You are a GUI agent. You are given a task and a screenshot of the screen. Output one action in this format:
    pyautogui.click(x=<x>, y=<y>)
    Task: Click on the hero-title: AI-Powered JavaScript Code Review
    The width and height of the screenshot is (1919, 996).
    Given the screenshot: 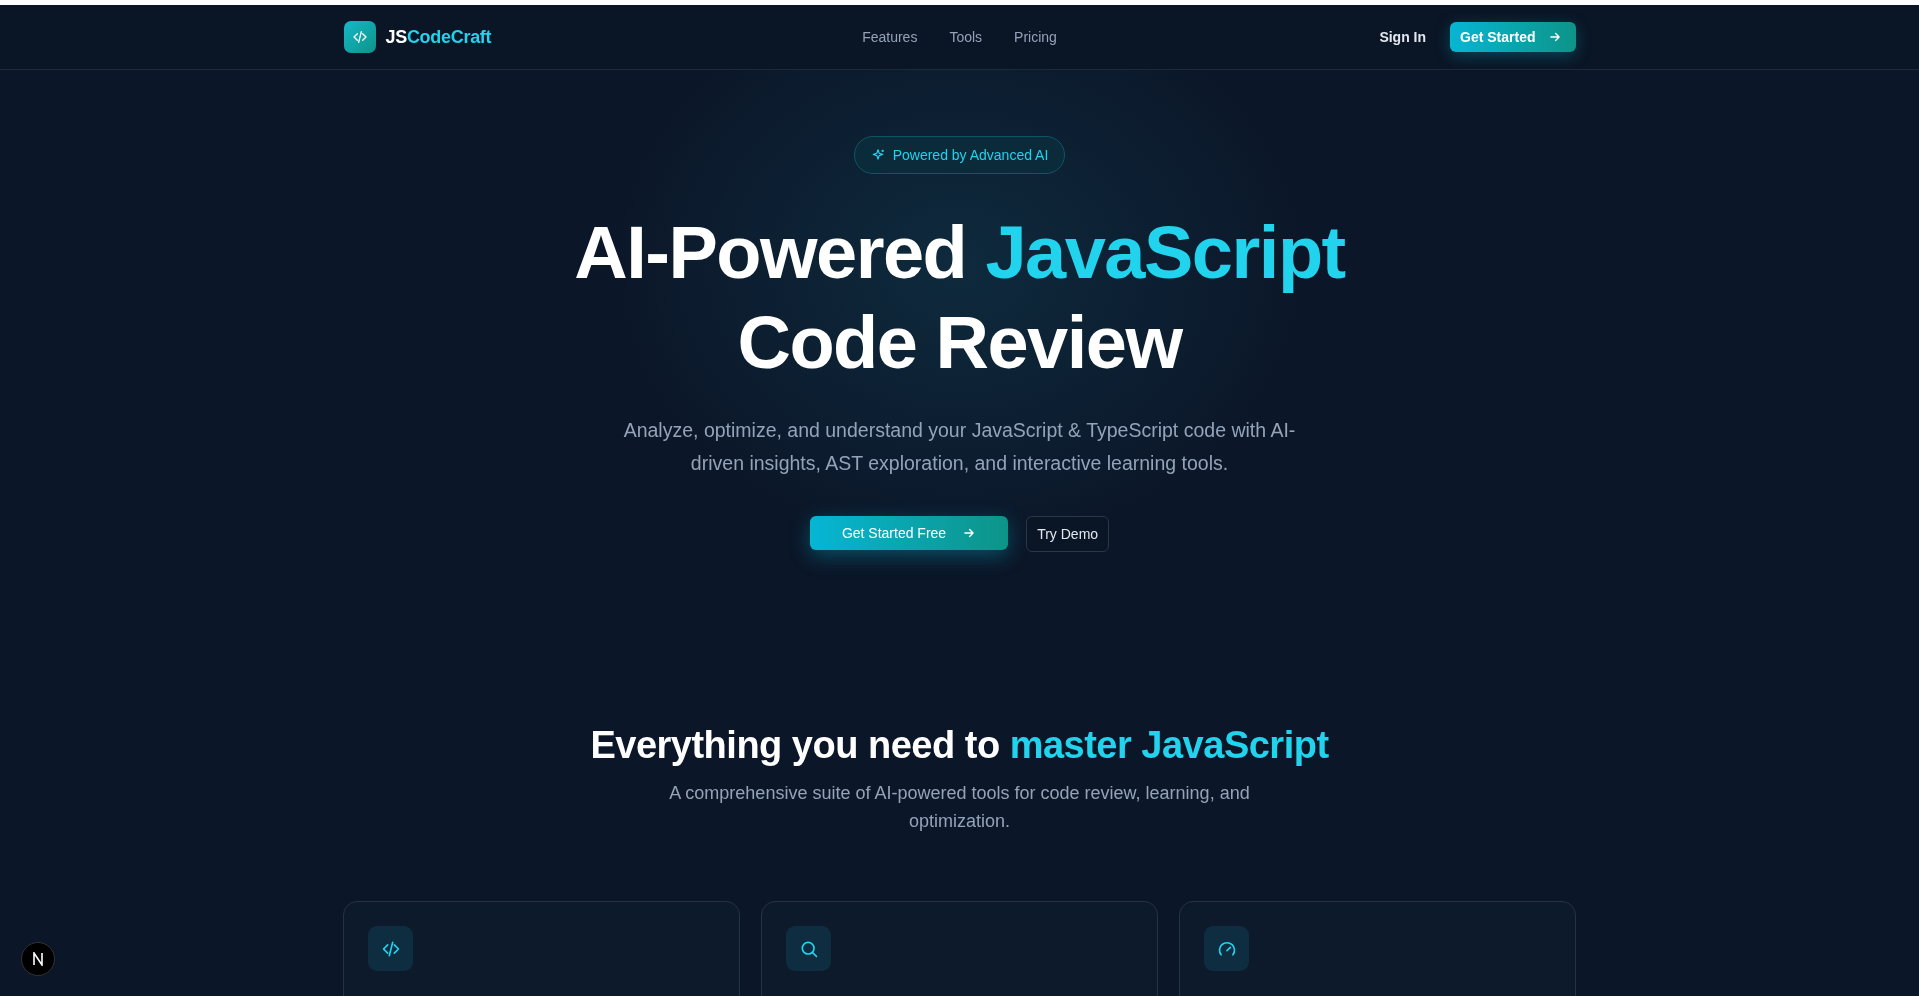 What is the action you would take?
    pyautogui.click(x=959, y=298)
    